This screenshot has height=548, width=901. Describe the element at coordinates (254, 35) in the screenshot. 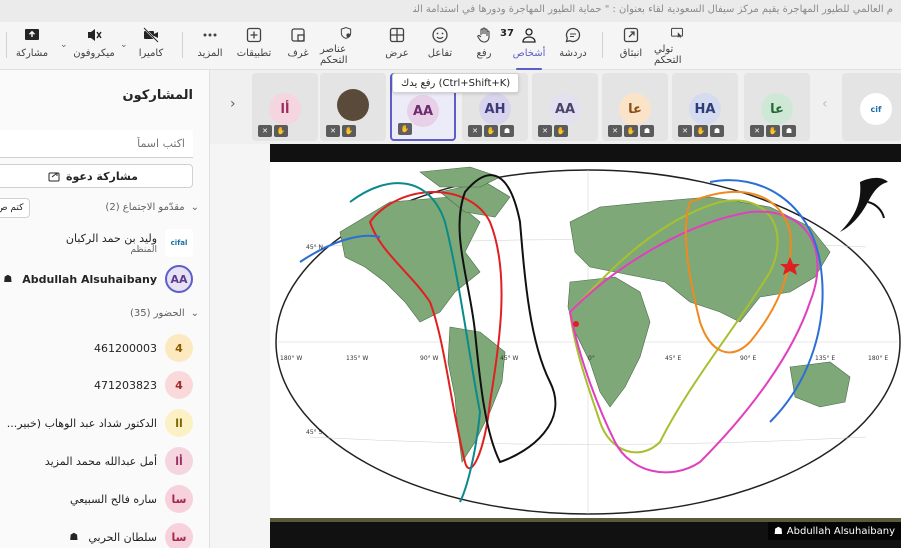

I see `add-apps-icon` at that location.